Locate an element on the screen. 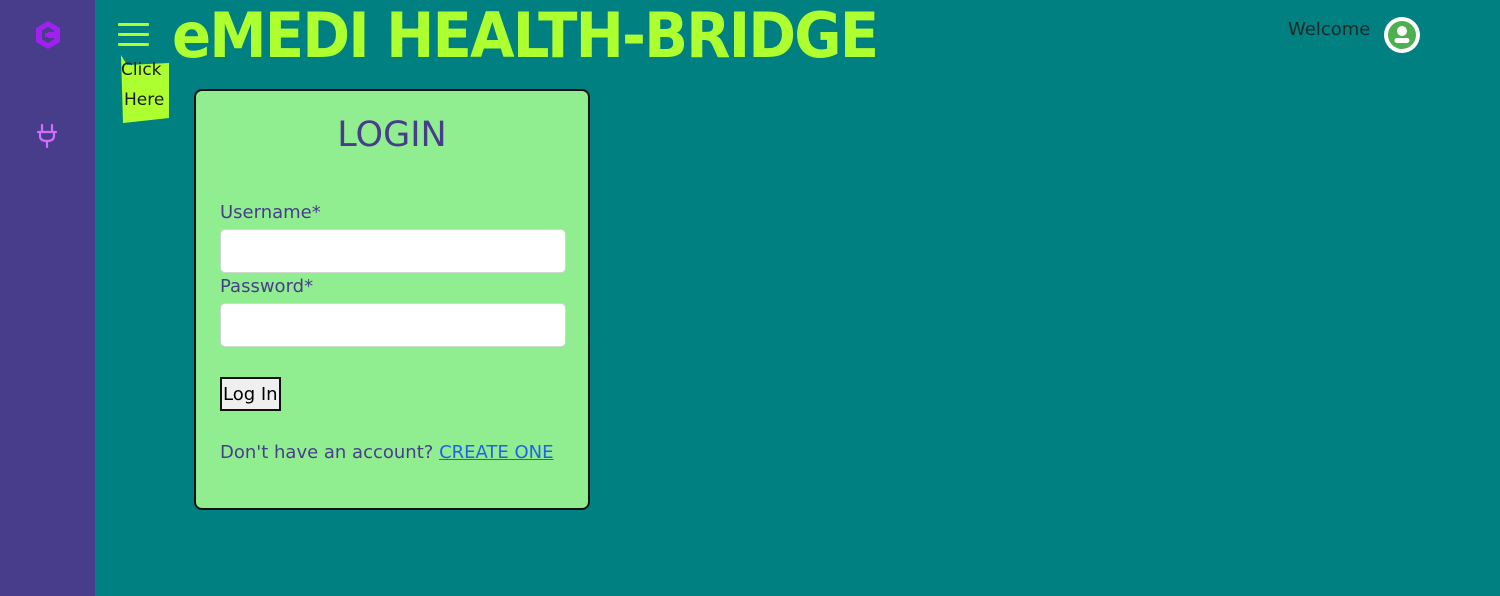 The height and width of the screenshot is (596, 1500). app-title: eMEDI HEALTH-BRIDGE is located at coordinates (525, 36).